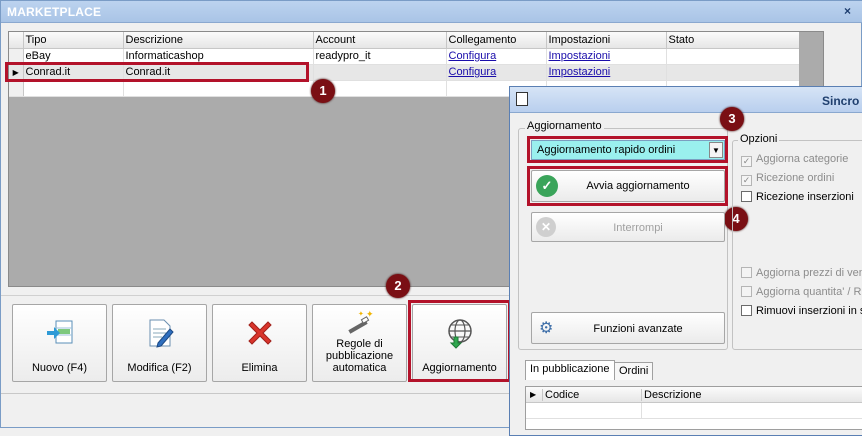 The height and width of the screenshot is (436, 862). I want to click on nuovo-button: Nuovo (F4), so click(59, 343).